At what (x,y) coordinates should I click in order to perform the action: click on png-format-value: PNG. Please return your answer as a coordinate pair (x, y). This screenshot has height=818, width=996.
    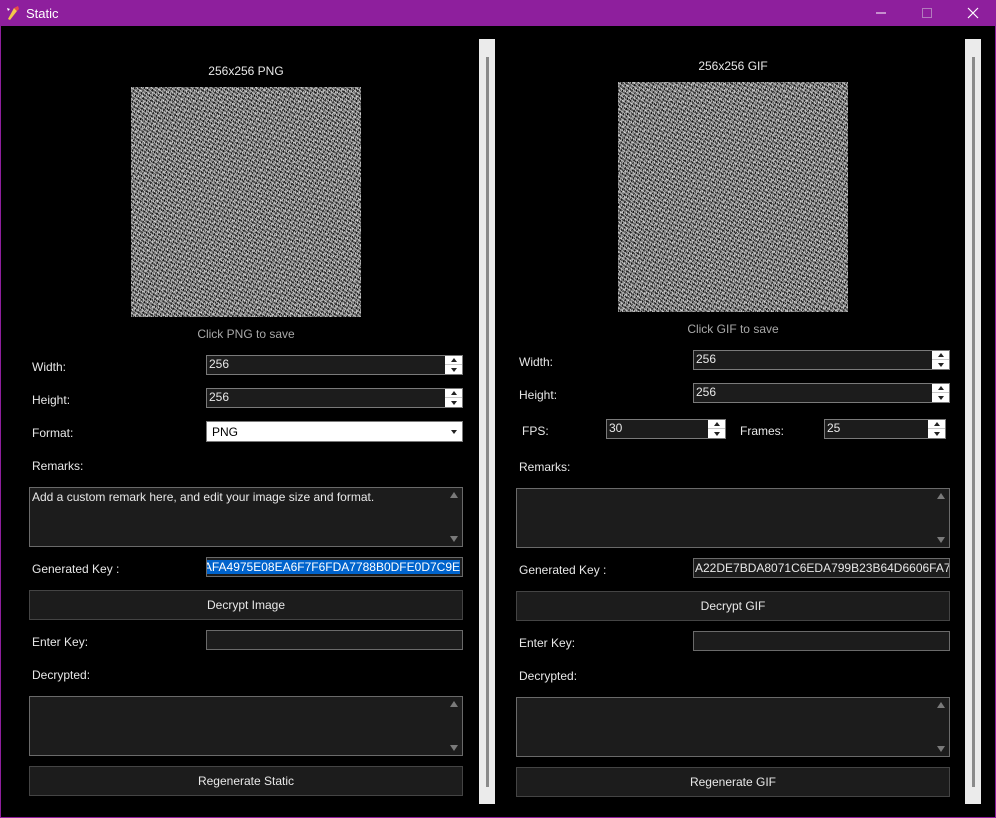
    Looking at the image, I should click on (225, 432).